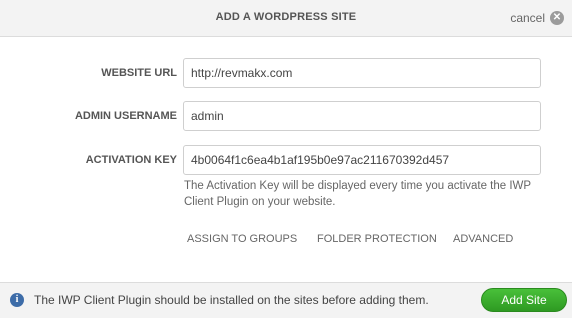 The height and width of the screenshot is (318, 572). Describe the element at coordinates (557, 18) in the screenshot. I see `close-circle-icon: ✕` at that location.